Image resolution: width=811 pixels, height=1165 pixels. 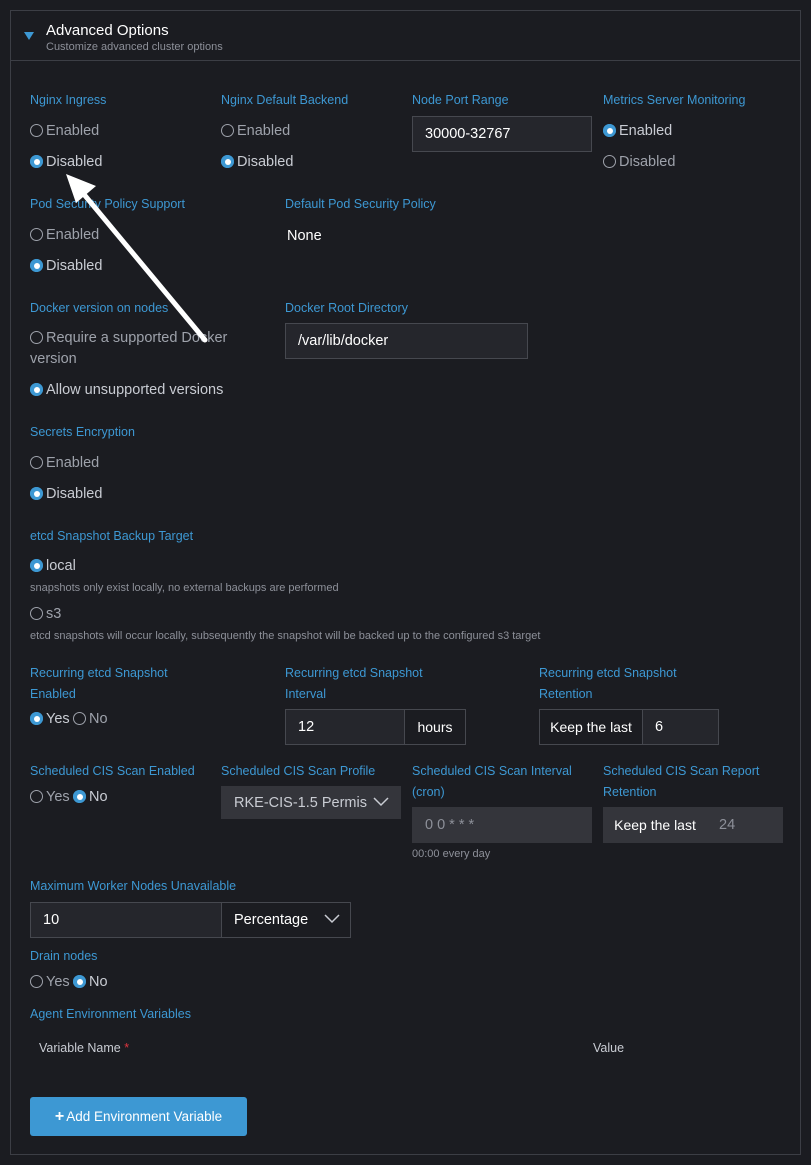 I want to click on recurring-enabled-label: Recurring etcd Snapshot, so click(x=99, y=673).